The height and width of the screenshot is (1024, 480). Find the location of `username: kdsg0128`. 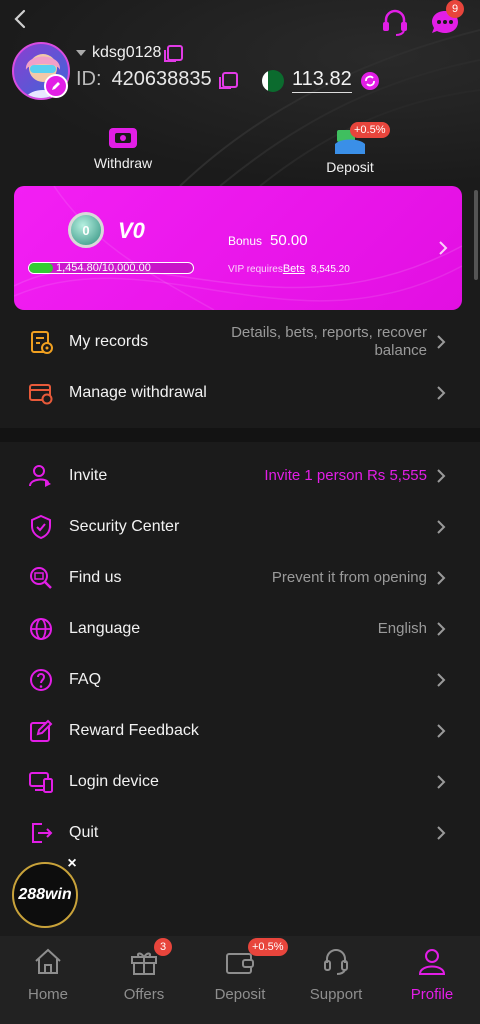

username: kdsg0128 is located at coordinates (127, 52).